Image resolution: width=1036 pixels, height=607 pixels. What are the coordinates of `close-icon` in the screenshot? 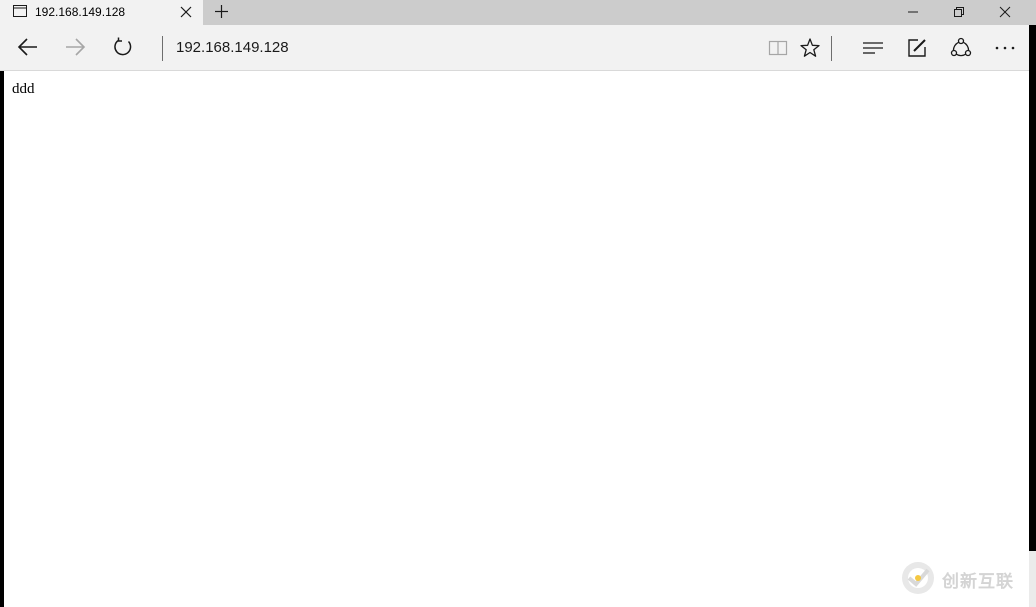 It's located at (1005, 12).